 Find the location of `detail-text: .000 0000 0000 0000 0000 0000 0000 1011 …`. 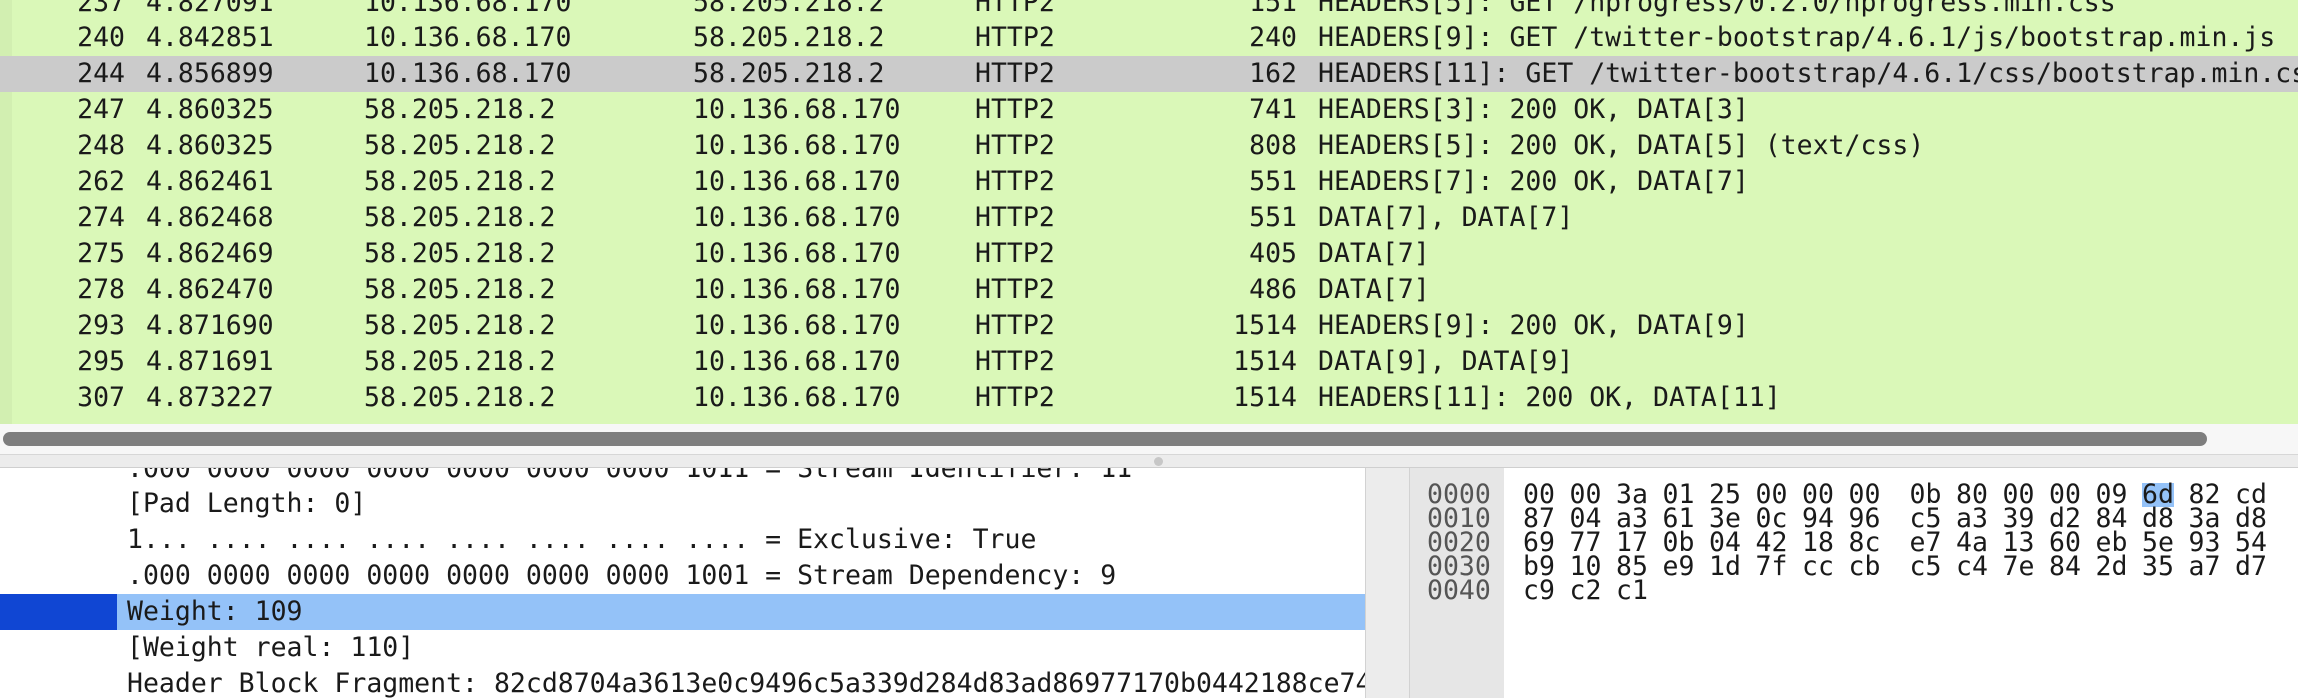

detail-text: .000 0000 0000 0000 0000 0000 0000 1011 … is located at coordinates (630, 476).